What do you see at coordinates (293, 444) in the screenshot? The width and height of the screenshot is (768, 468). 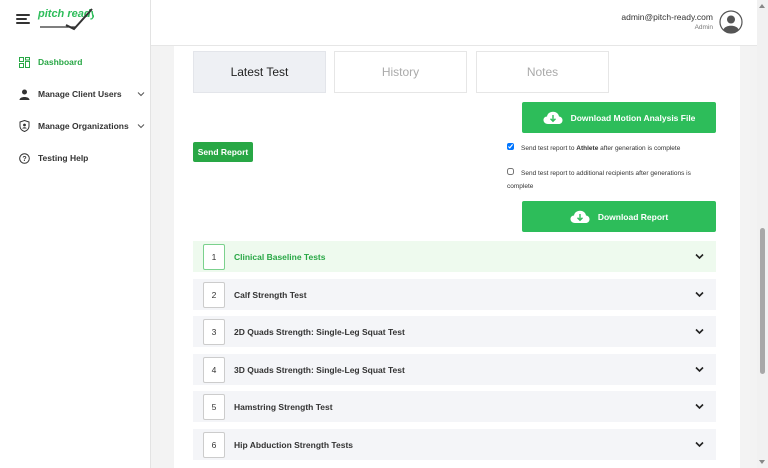 I see `accordion-item-title: Hip Abduction Strength Tests` at bounding box center [293, 444].